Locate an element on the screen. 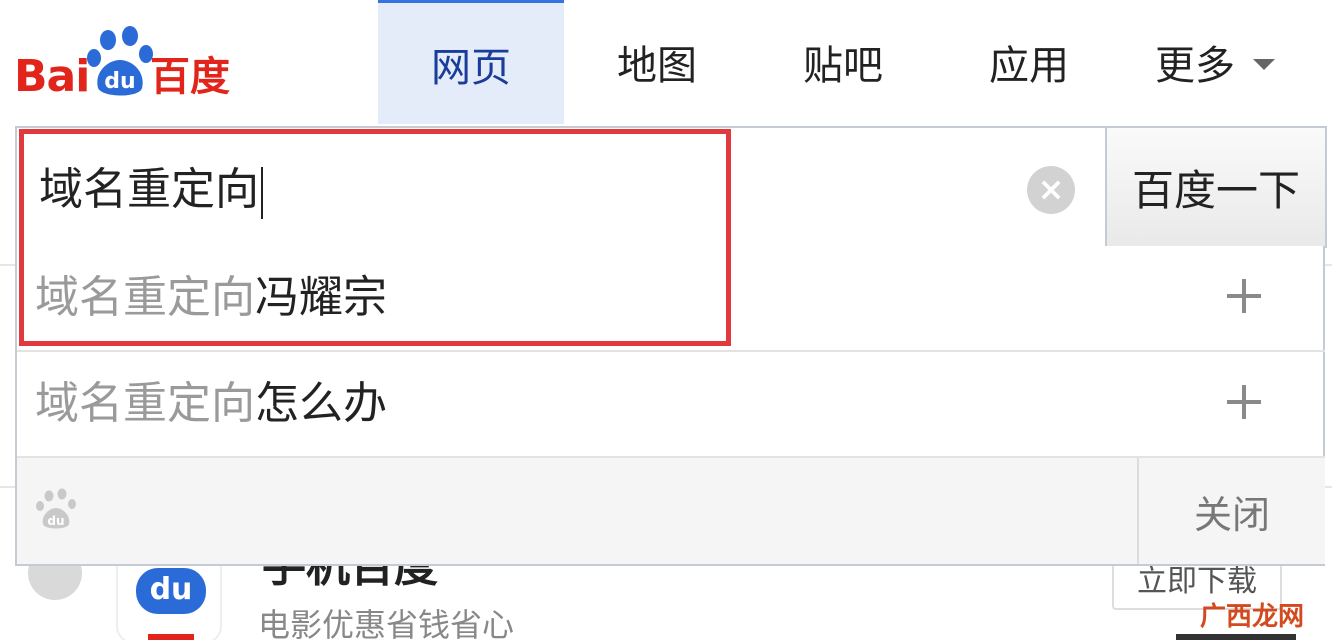  logo-chinese-text: 百度 is located at coordinates (190, 77).